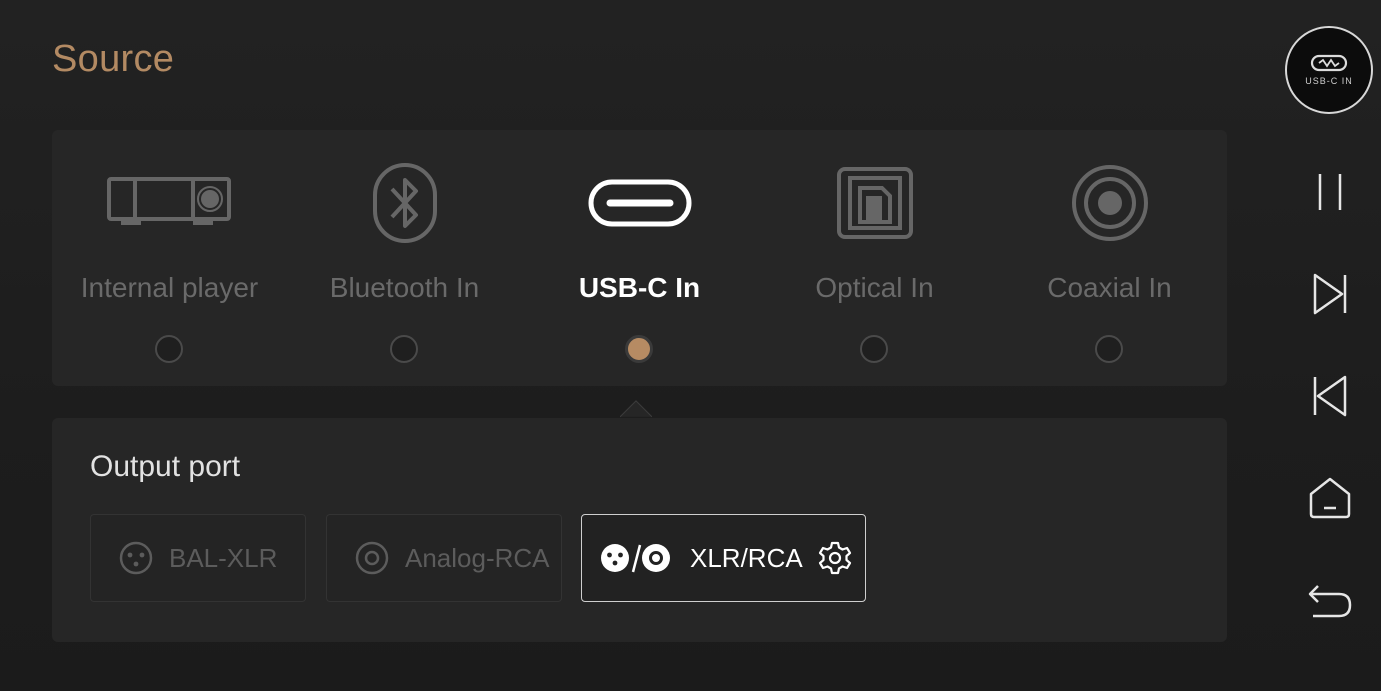  I want to click on port-analog-rca-button: Analog-RCA, so click(444, 558).